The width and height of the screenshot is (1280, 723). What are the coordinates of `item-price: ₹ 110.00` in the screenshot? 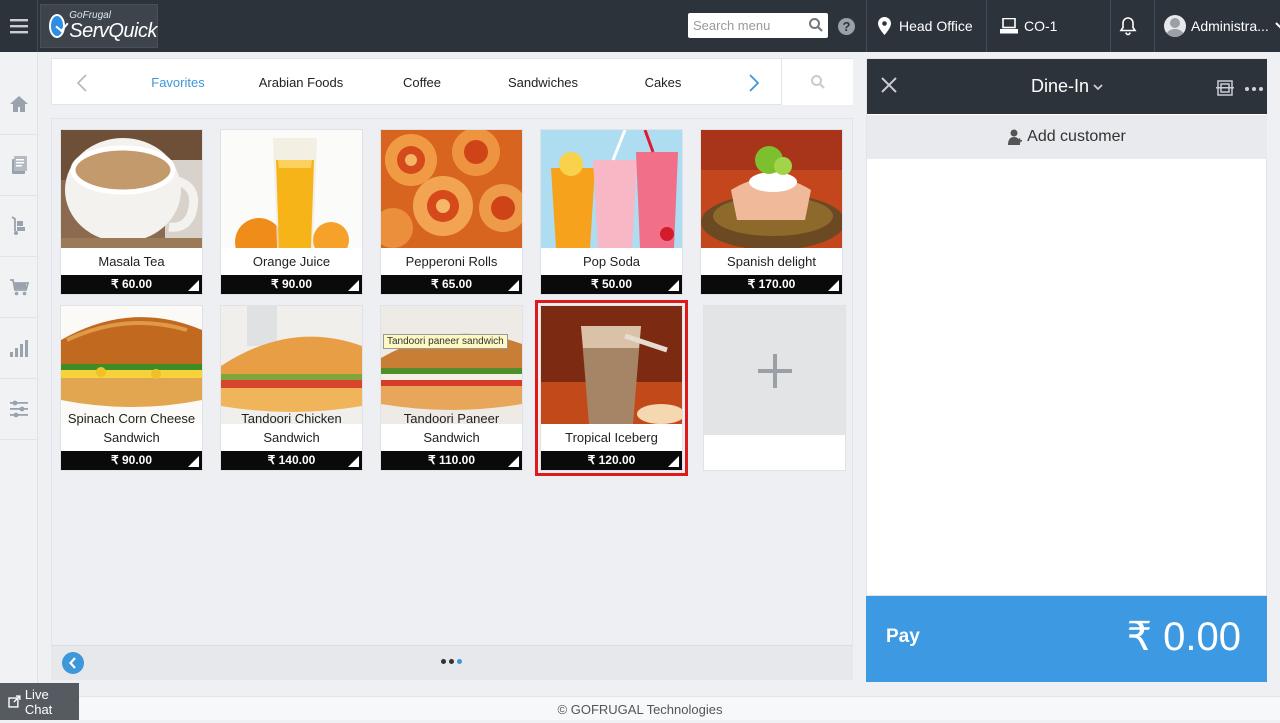 It's located at (451, 460).